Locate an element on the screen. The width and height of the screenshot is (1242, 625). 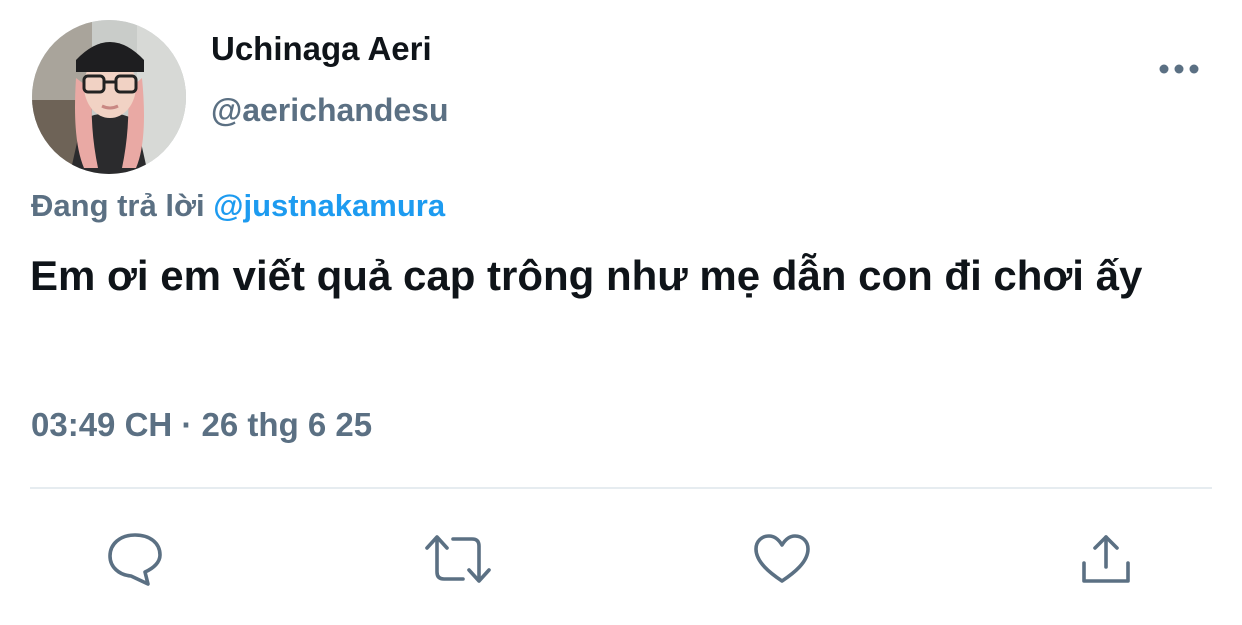
retweet-icon is located at coordinates (458, 559).